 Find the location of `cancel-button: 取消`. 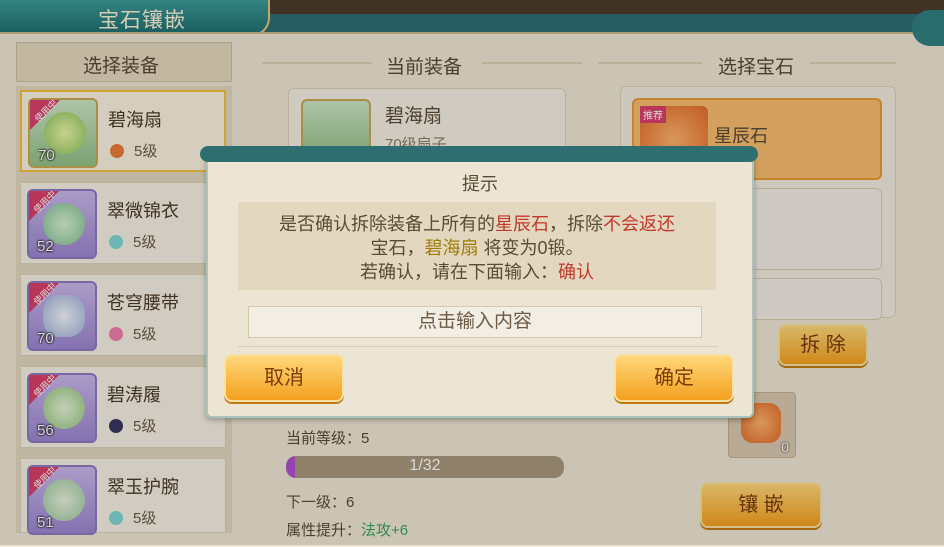

cancel-button: 取消 is located at coordinates (284, 378).